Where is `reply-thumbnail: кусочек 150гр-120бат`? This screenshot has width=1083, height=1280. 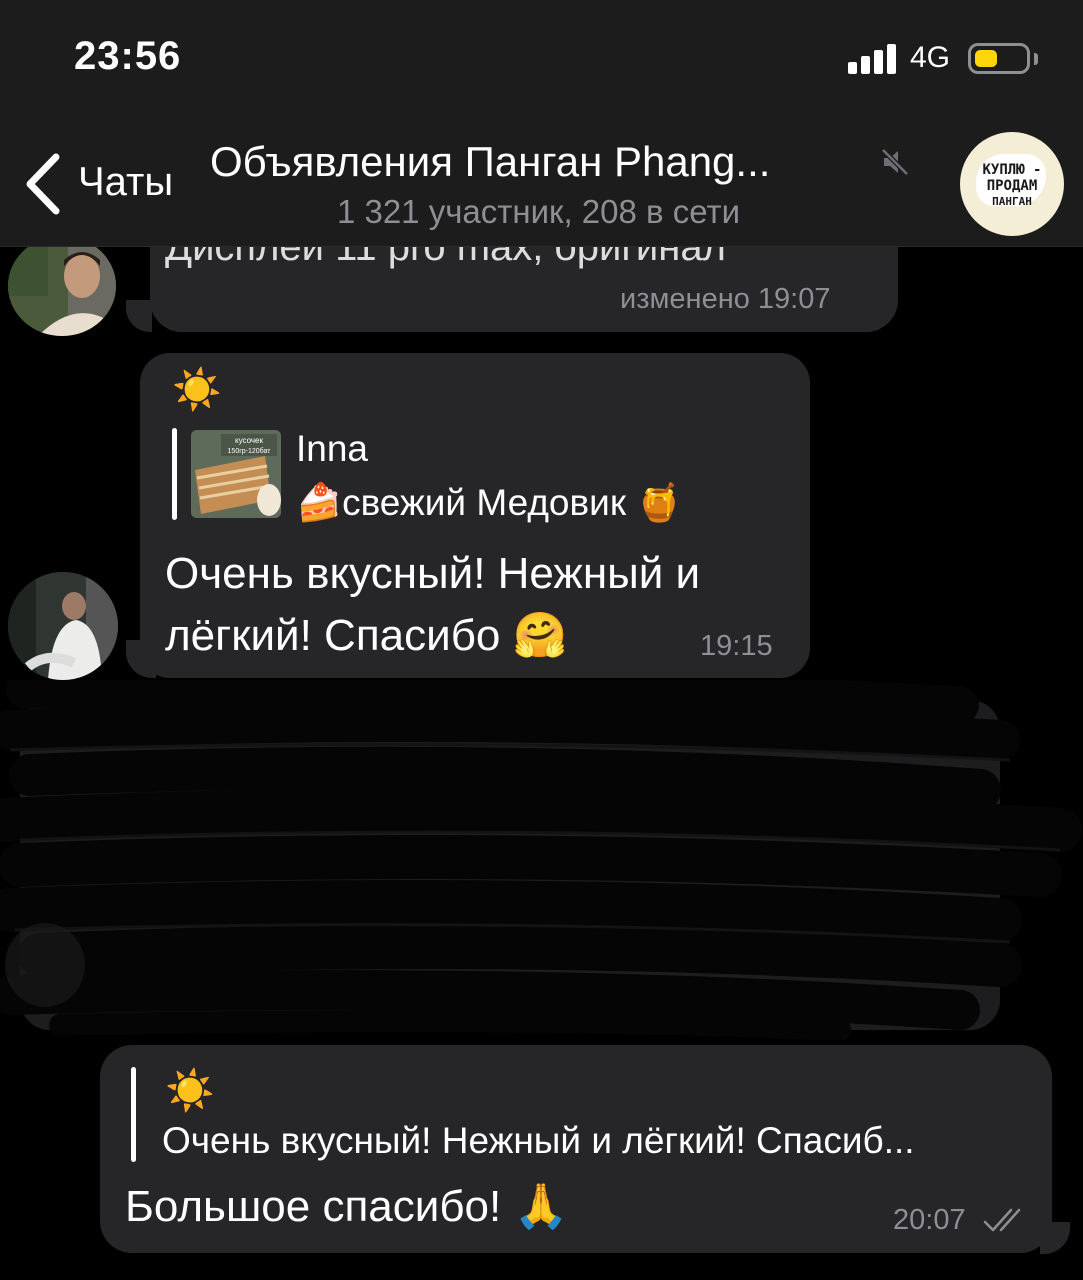 reply-thumbnail: кусочек 150гр-120бат is located at coordinates (236, 474).